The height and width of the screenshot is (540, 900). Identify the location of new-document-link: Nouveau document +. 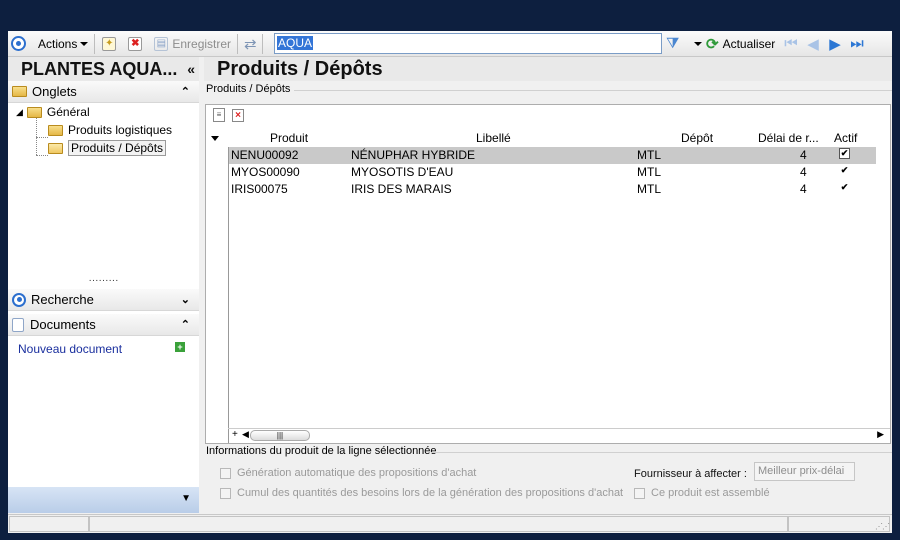
(103, 346).